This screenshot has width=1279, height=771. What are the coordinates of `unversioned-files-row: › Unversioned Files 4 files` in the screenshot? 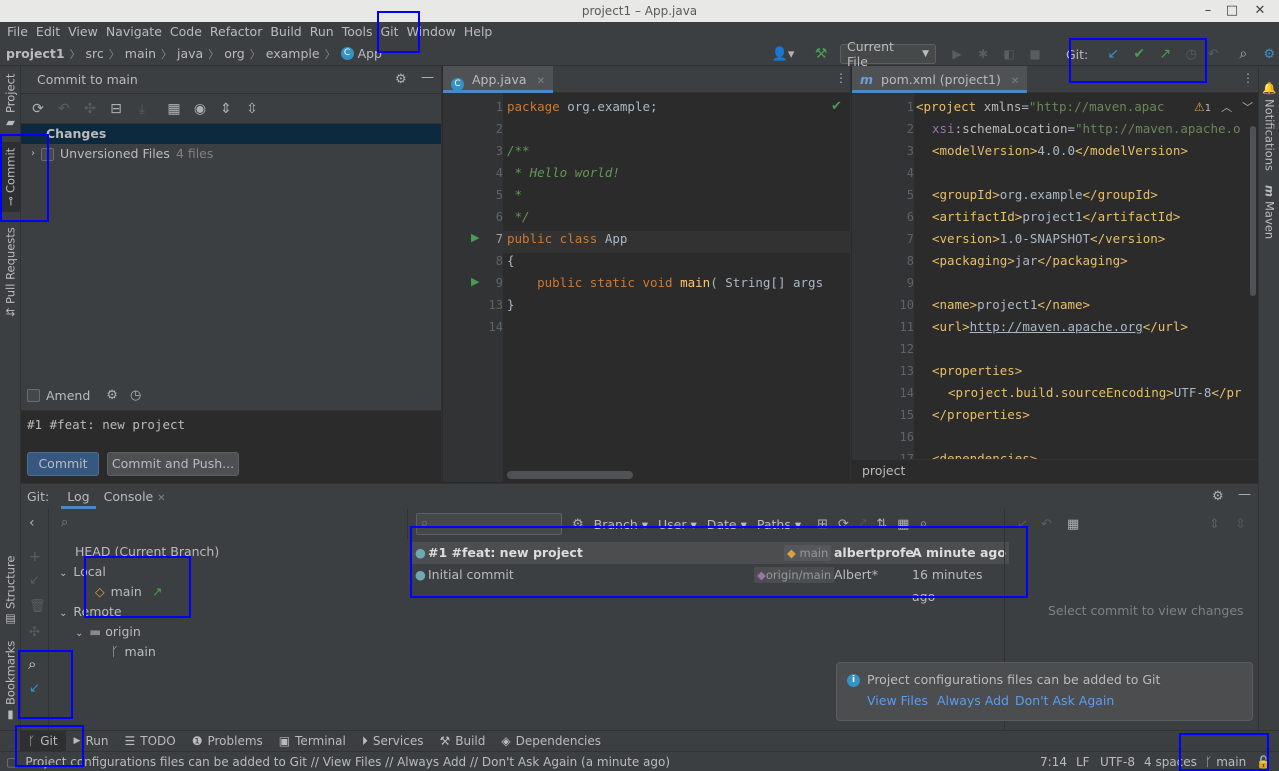 It's located at (231, 154).